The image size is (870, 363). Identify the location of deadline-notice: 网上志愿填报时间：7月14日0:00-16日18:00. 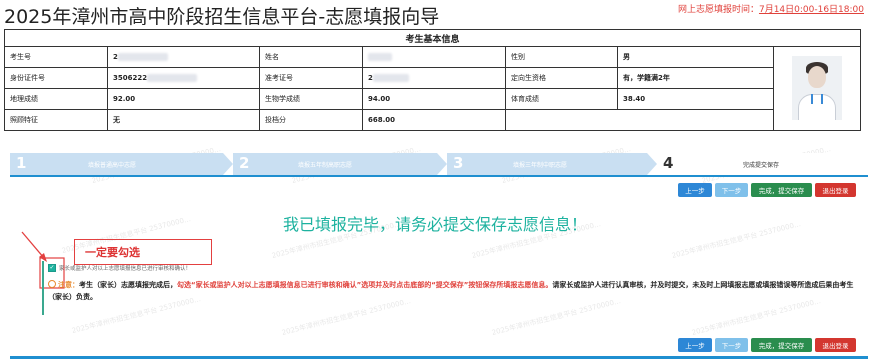
(771, 8).